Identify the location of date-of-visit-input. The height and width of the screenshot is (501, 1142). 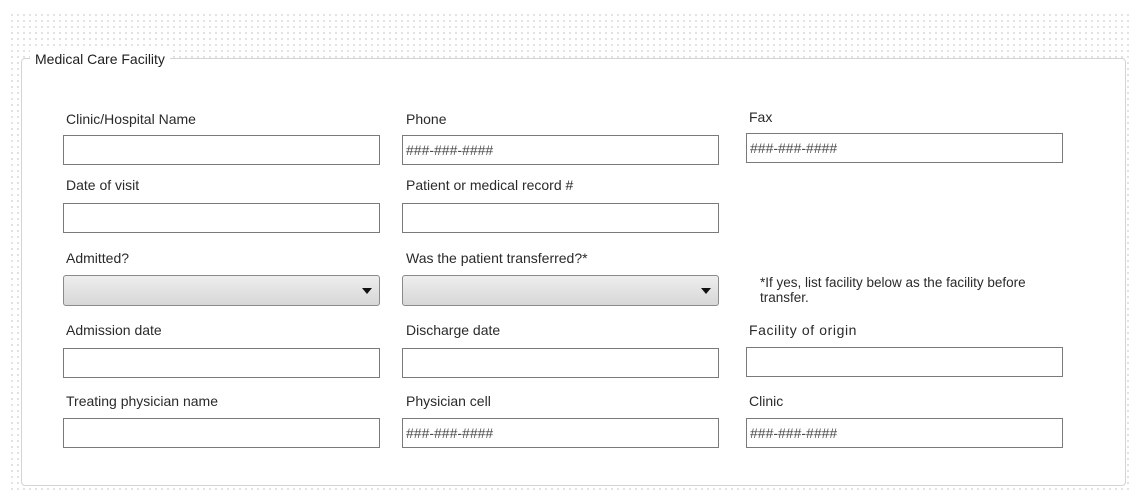
(221, 218).